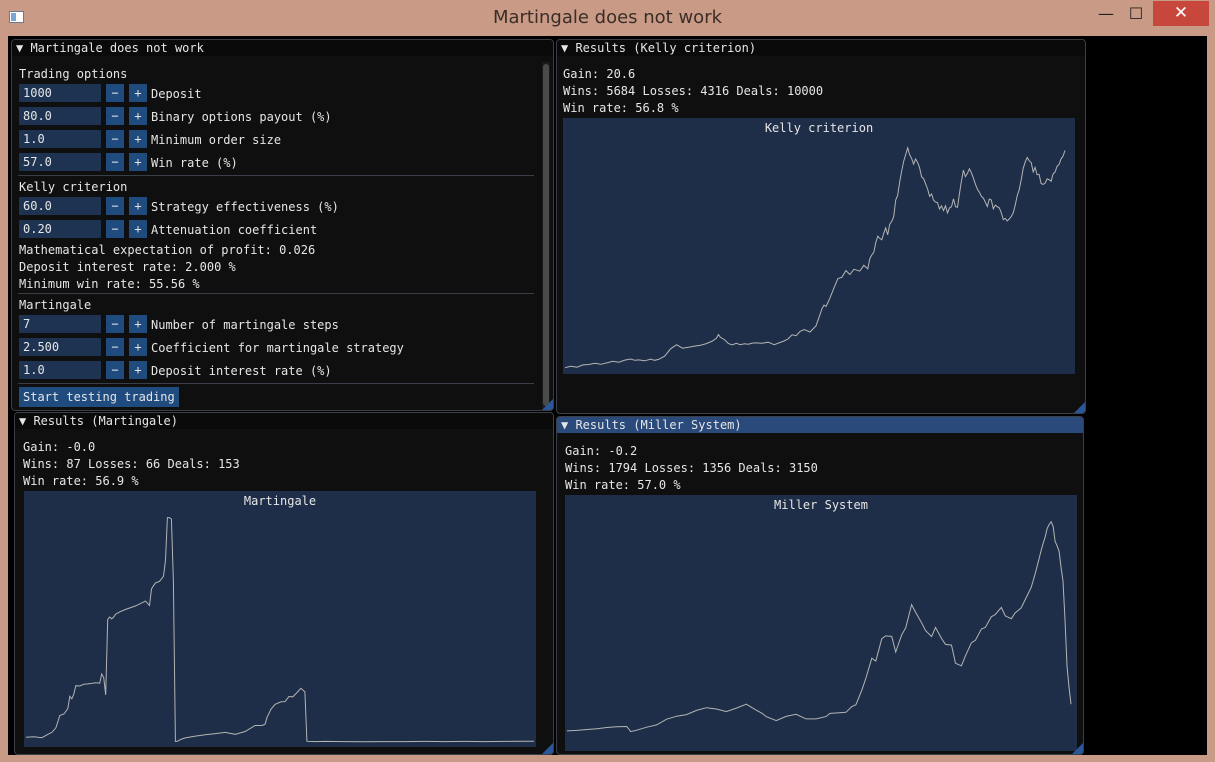  I want to click on martingale-chart, so click(279, 630).